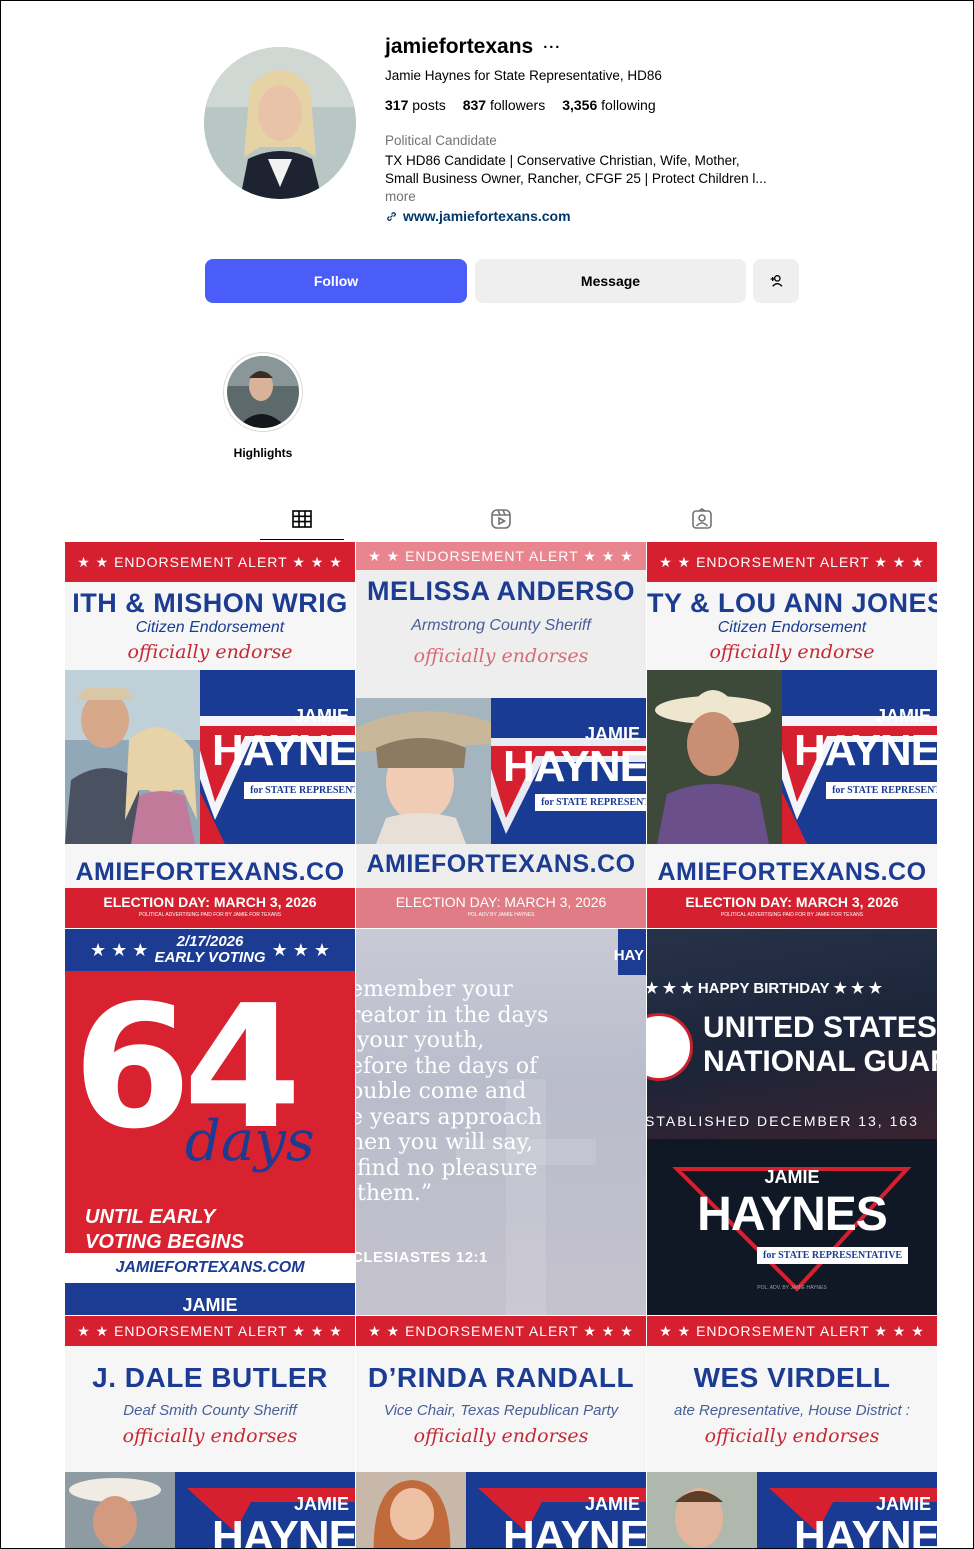 The height and width of the screenshot is (1549, 974). Describe the element at coordinates (459, 46) in the screenshot. I see `username: jamiefortexans` at that location.